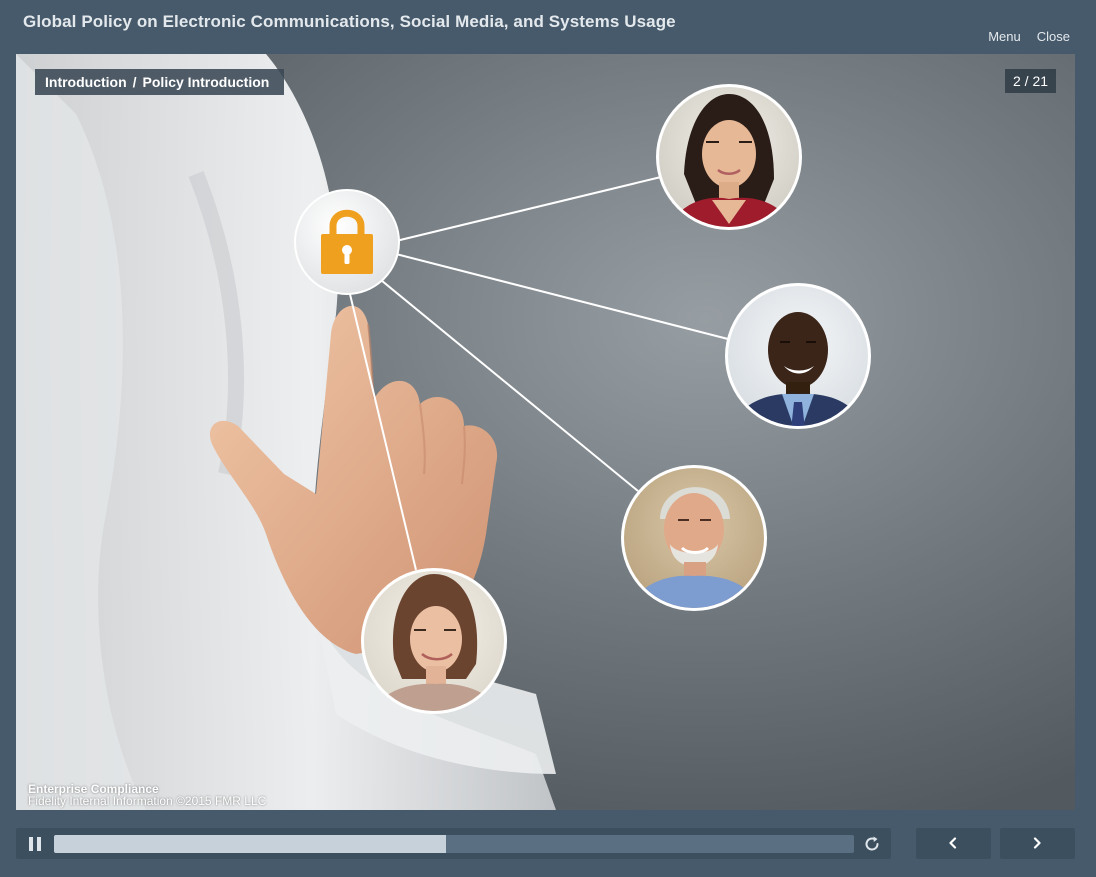  I want to click on breadcrumb-section: Introduction, so click(86, 82).